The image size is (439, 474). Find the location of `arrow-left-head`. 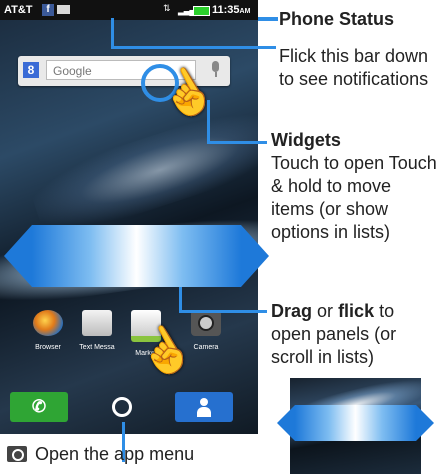

arrow-left-head is located at coordinates (18, 256).